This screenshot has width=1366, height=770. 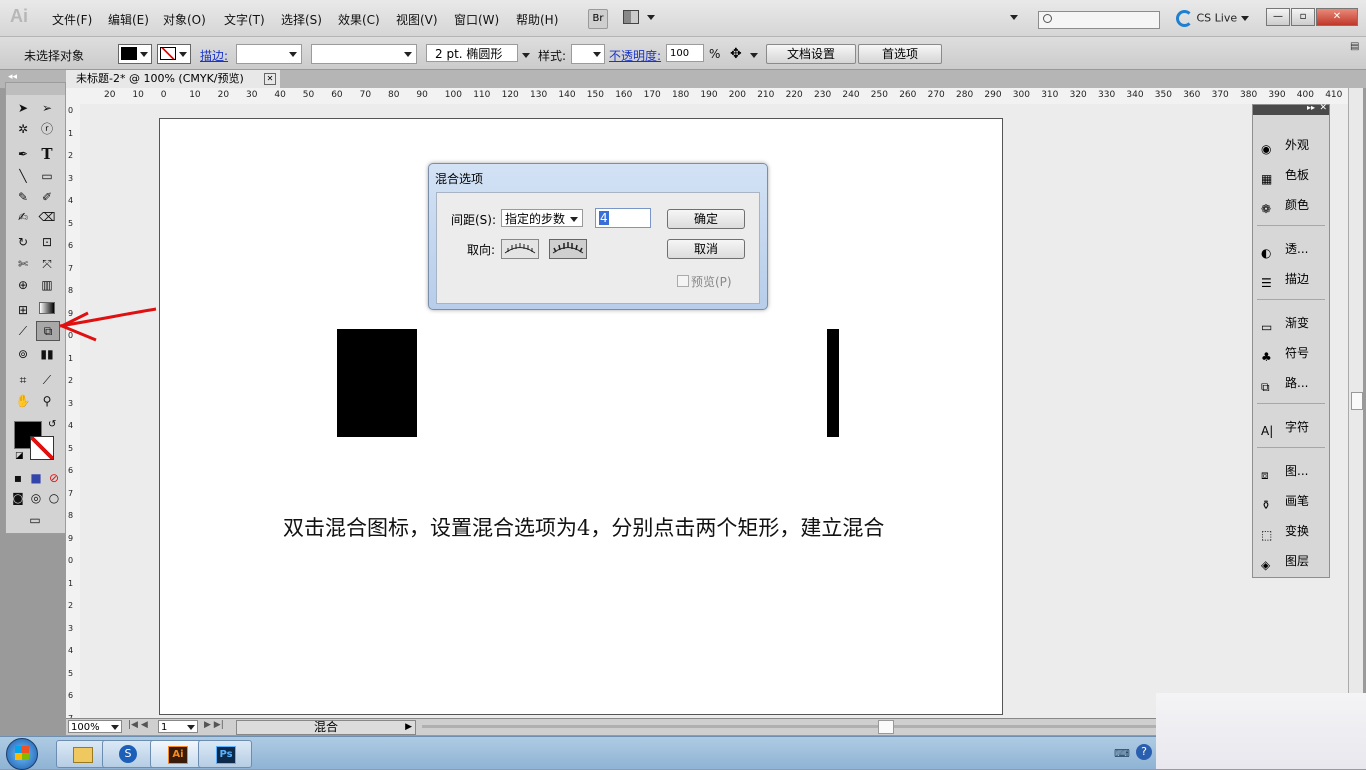 What do you see at coordinates (1144, 752) in the screenshot?
I see `help-tray-icon: ?` at bounding box center [1144, 752].